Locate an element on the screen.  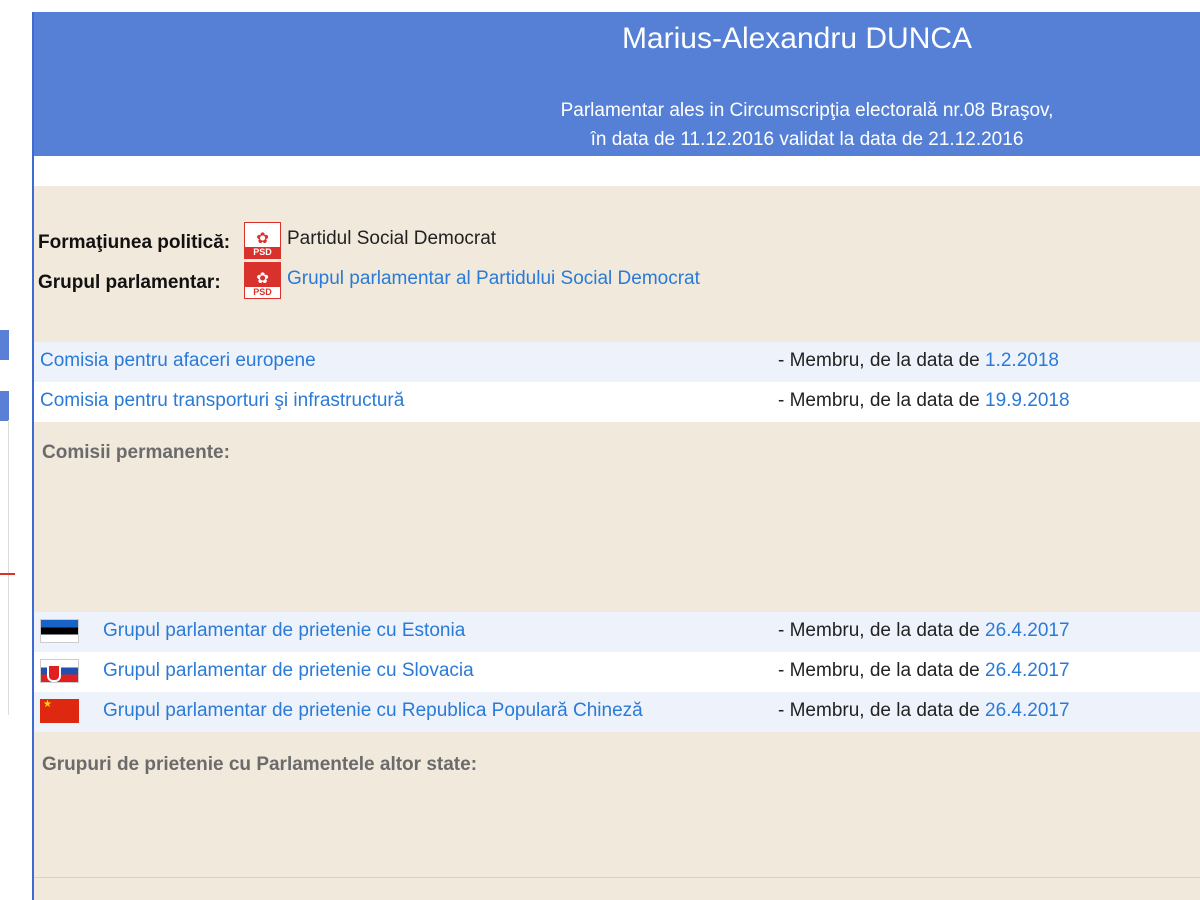
commission-link: Comisia pentru afaceri europene is located at coordinates (178, 361).